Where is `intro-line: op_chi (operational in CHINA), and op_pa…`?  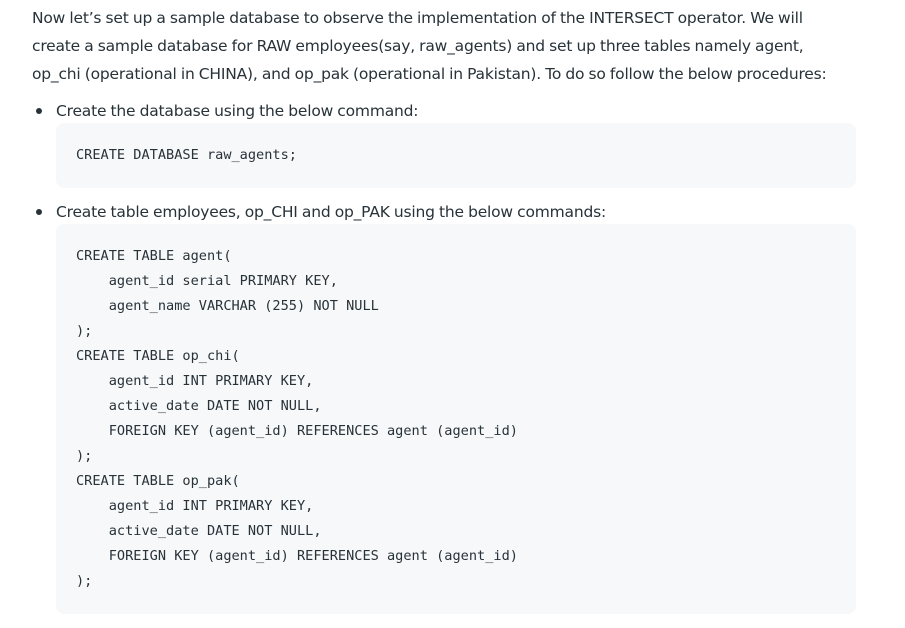 intro-line: op_chi (operational in CHINA), and op_pa… is located at coordinates (429, 74).